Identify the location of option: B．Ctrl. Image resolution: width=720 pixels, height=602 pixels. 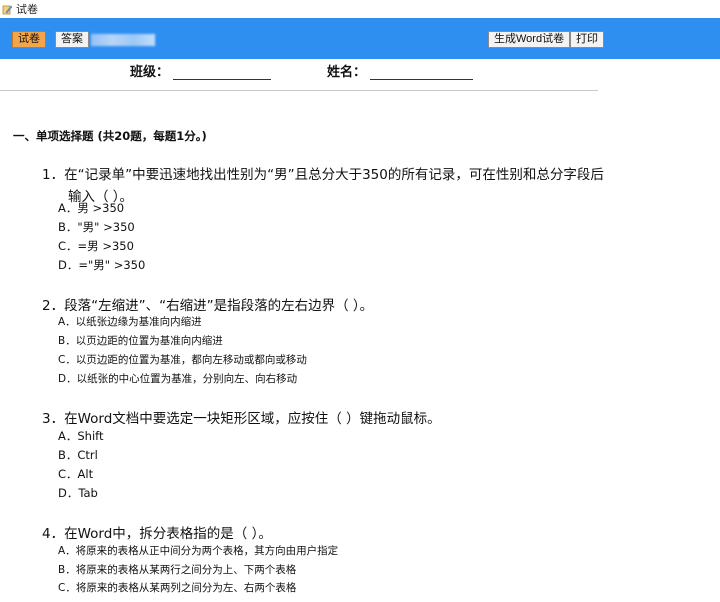
(78, 455).